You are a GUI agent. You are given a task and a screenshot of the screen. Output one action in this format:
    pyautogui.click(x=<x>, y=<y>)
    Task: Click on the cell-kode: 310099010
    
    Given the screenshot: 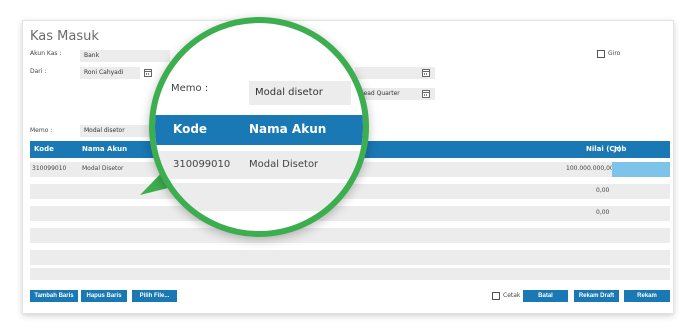 What is the action you would take?
    pyautogui.click(x=49, y=168)
    